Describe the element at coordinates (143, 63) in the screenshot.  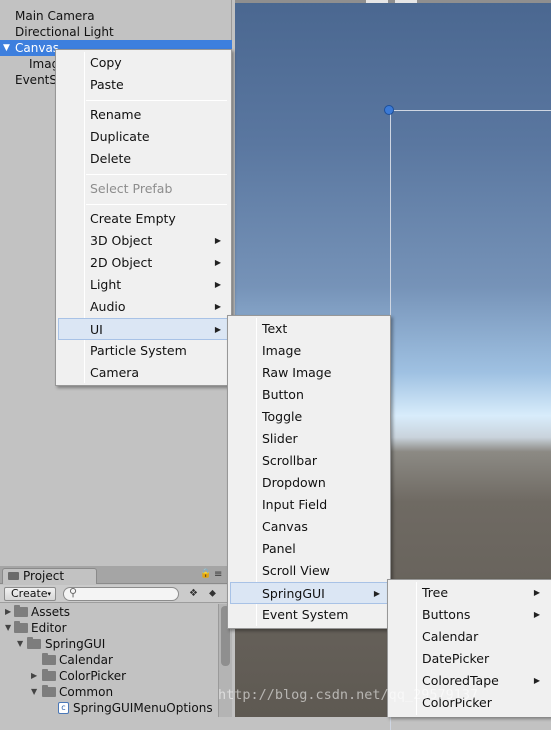
I see `menu-item-copy: Copy` at that location.